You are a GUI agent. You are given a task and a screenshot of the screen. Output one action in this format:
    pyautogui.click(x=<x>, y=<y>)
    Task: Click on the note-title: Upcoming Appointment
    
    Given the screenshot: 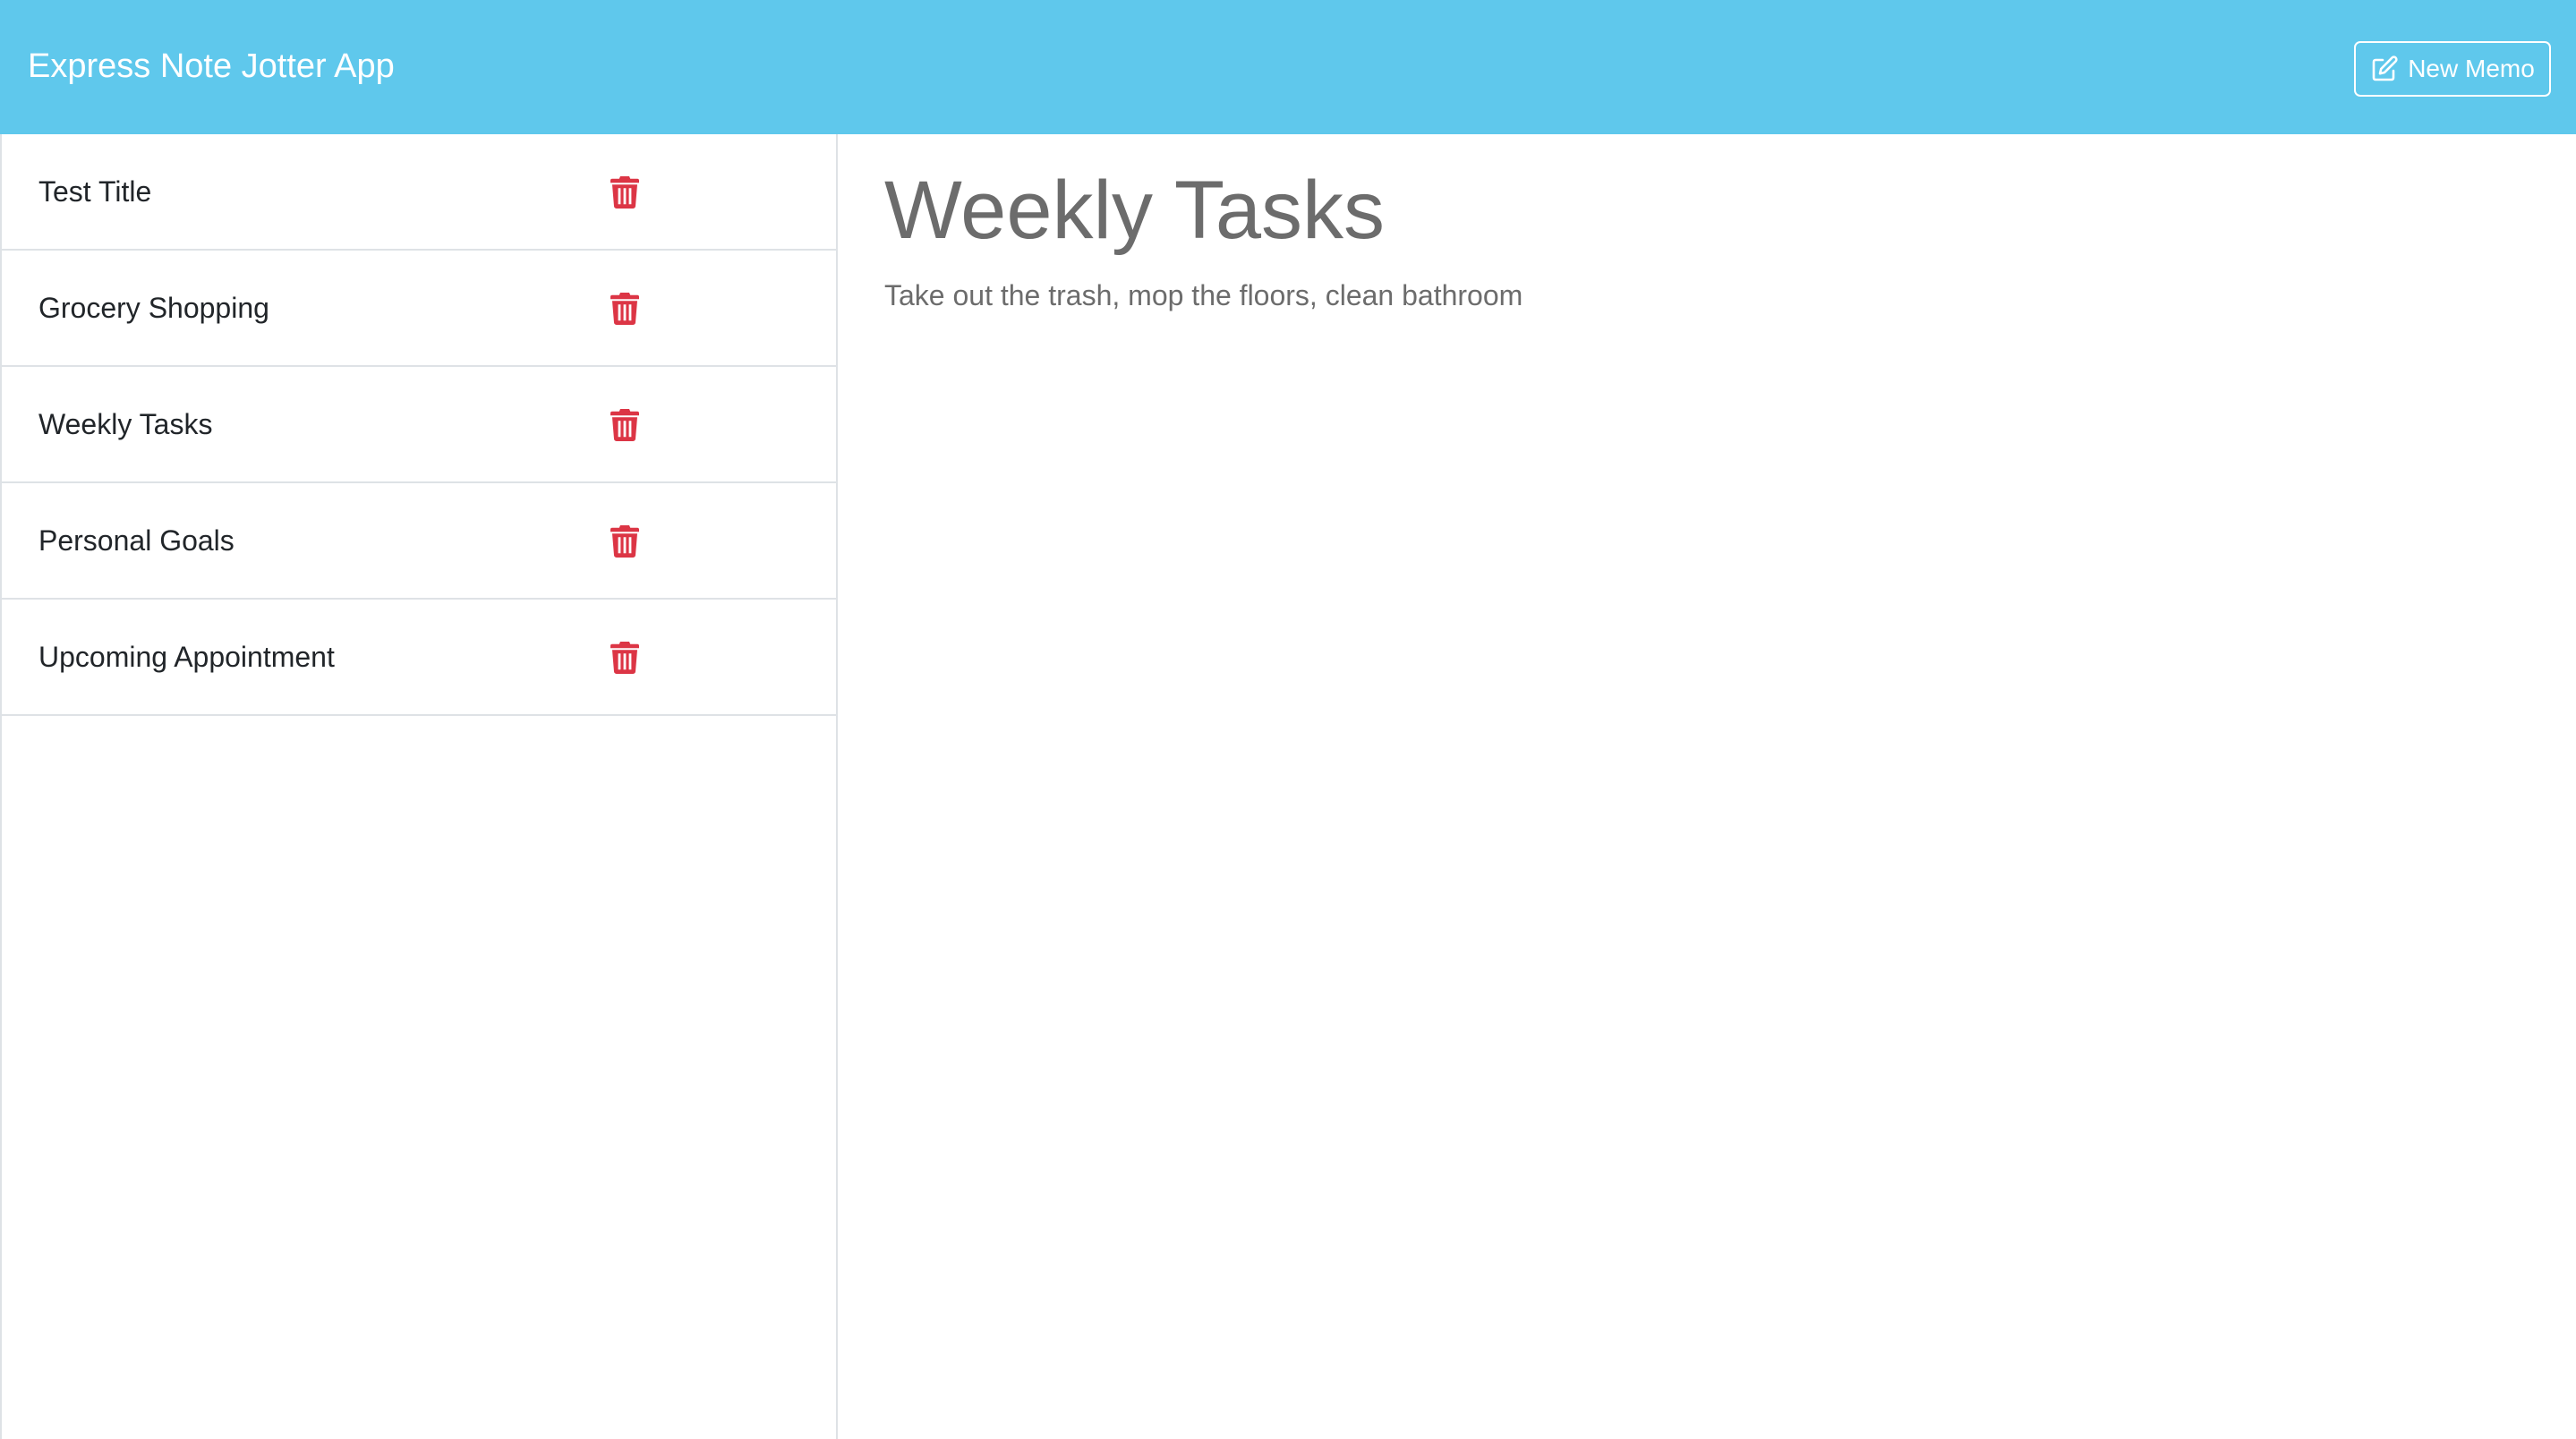 What is the action you would take?
    pyautogui.click(x=186, y=656)
    